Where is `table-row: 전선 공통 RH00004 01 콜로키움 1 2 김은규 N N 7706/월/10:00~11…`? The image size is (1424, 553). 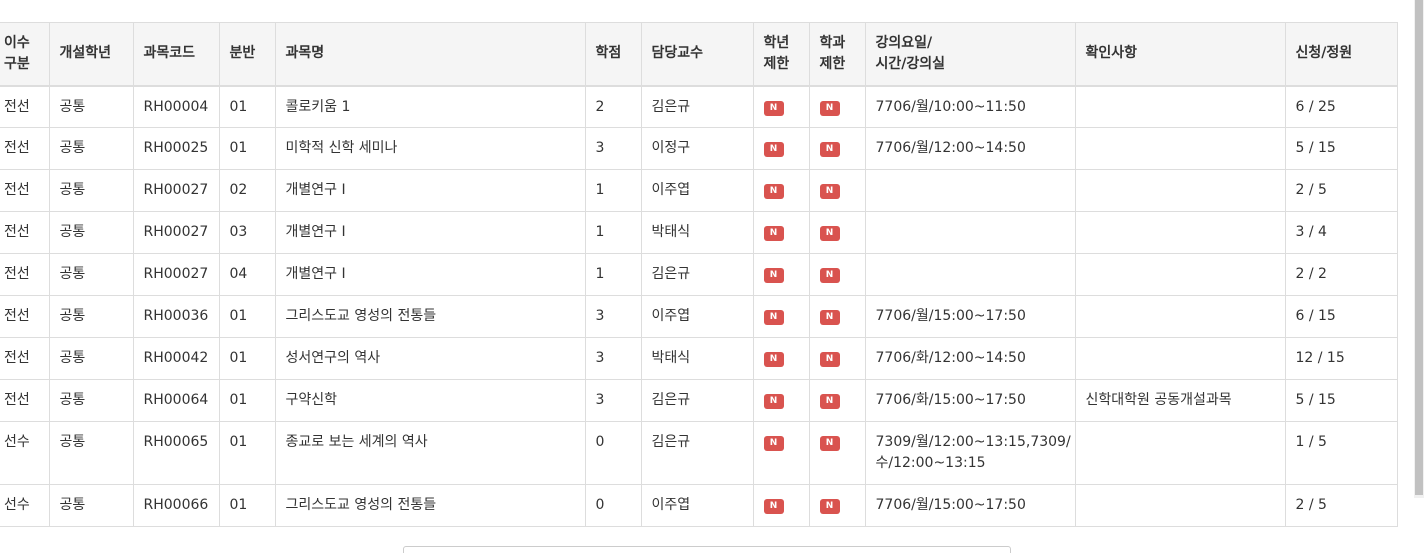 table-row: 전선 공통 RH00004 01 콜로키움 1 2 김은규 N N 7706/월/10:00~11… is located at coordinates (699, 106).